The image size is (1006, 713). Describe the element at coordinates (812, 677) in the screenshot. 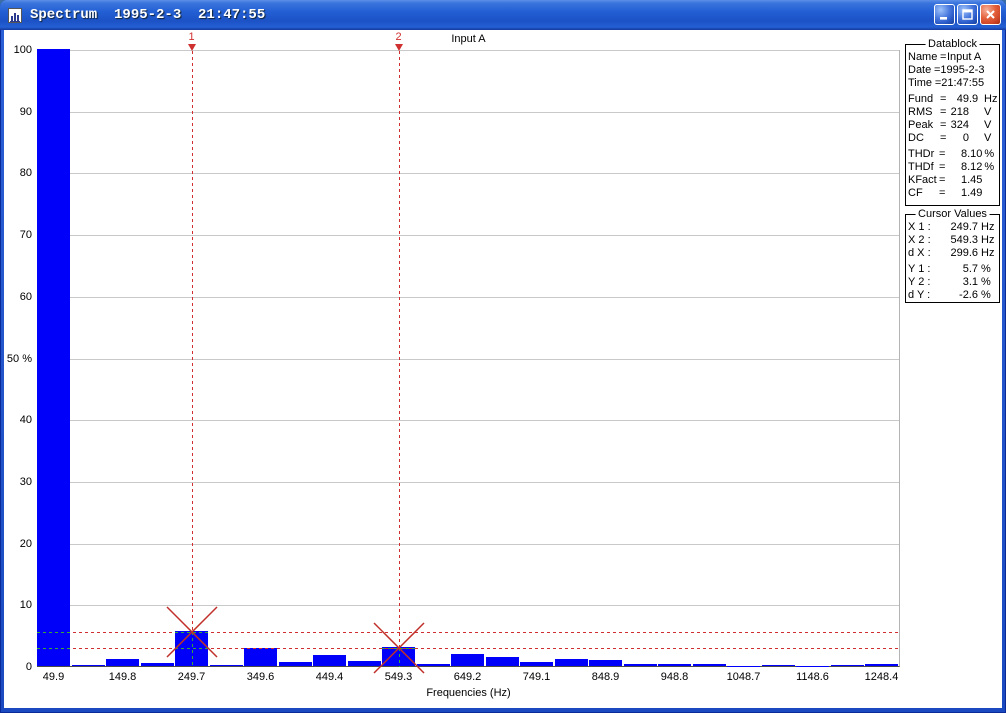

I see `x-tick-label: 1148.6` at that location.